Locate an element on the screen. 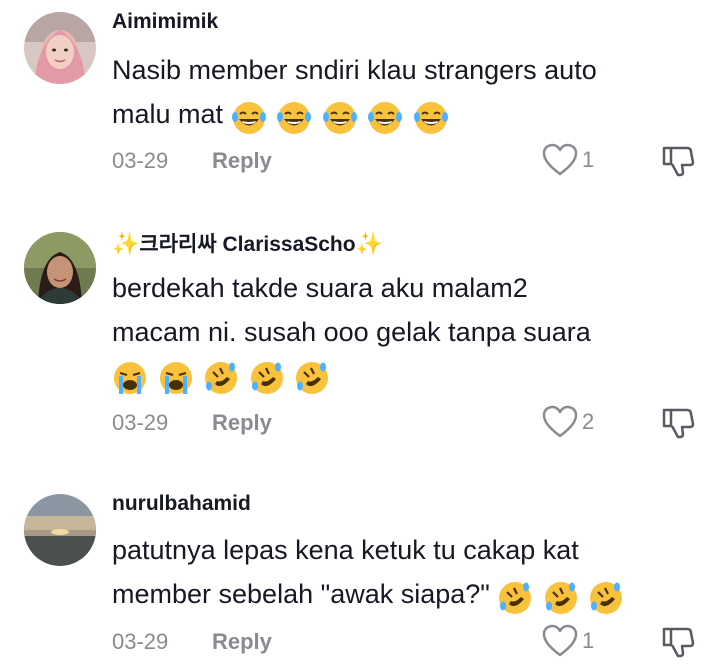 The height and width of the screenshot is (672, 720). comment-text-line: berdekah takde suara aku malam2 is located at coordinates (320, 288).